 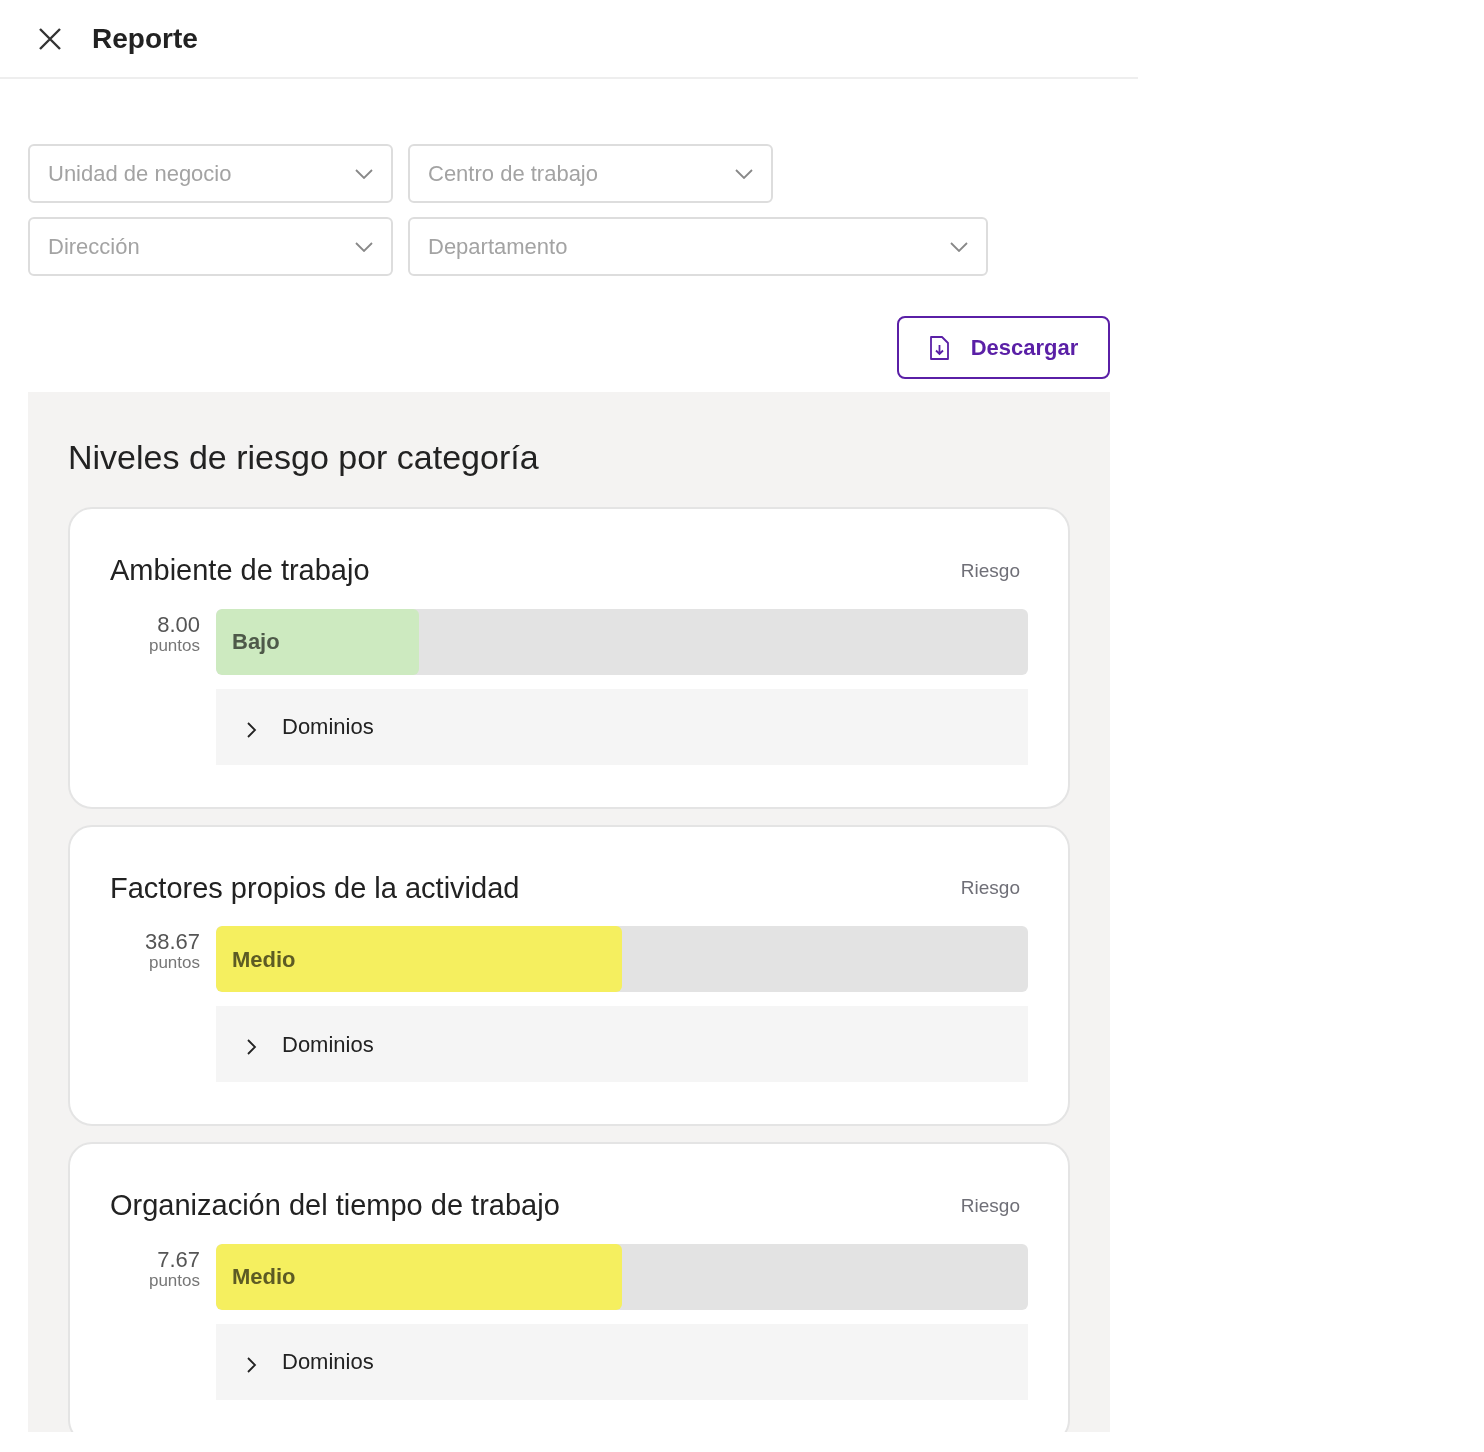 I want to click on category-title: Organización del tiempo de trabajo, so click(x=335, y=1205).